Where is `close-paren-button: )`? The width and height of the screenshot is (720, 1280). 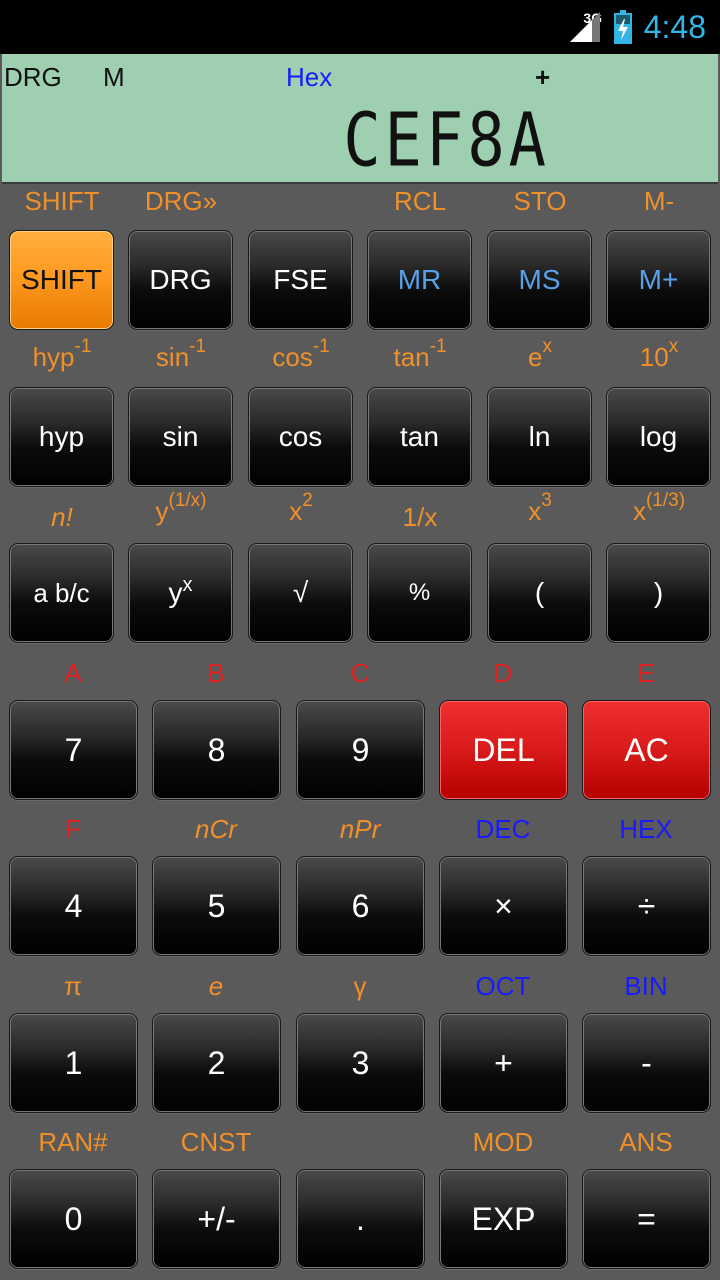 close-paren-button: ) is located at coordinates (658, 593).